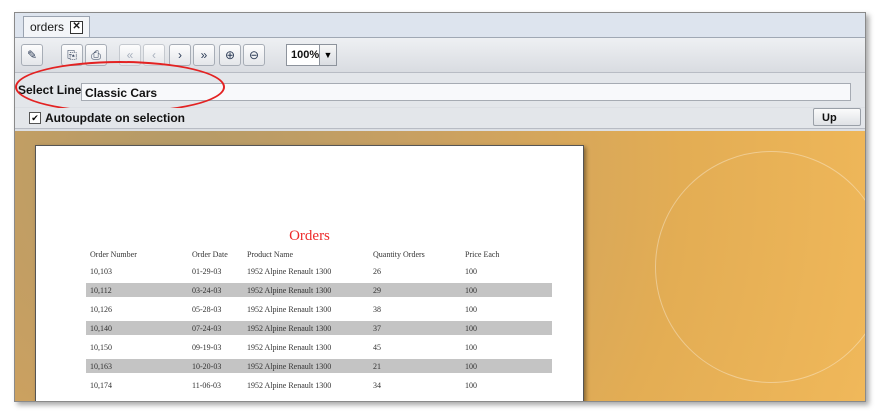 The image size is (881, 414). What do you see at coordinates (207, 290) in the screenshot?
I see `cell-order-date: 03-24-03` at bounding box center [207, 290].